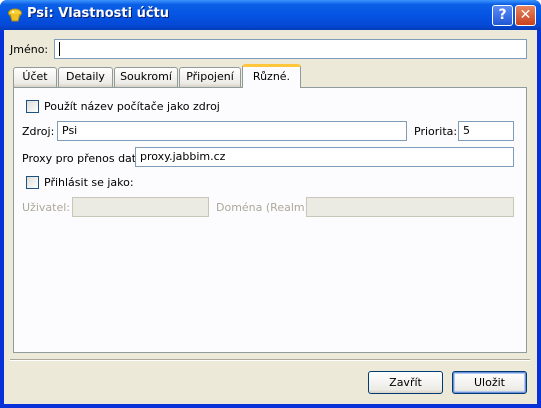  I want to click on realm-input, so click(410, 207).